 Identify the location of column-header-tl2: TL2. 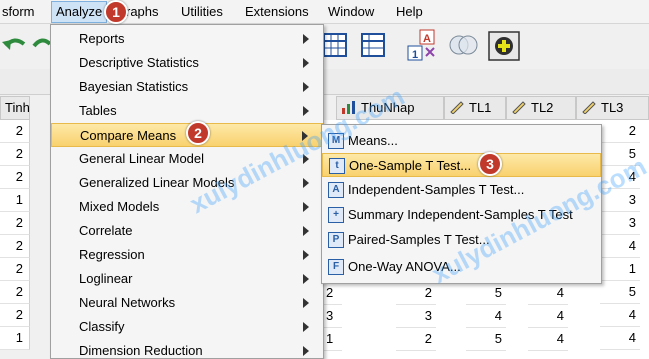
(541, 108).